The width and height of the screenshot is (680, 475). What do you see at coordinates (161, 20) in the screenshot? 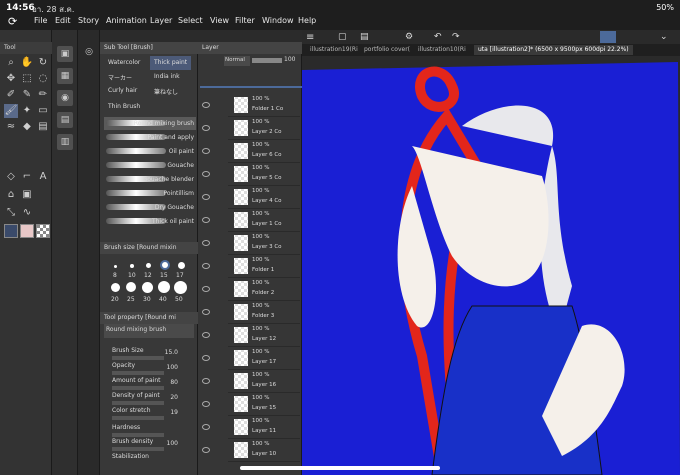
I see `menu-layer: Layer` at bounding box center [161, 20].